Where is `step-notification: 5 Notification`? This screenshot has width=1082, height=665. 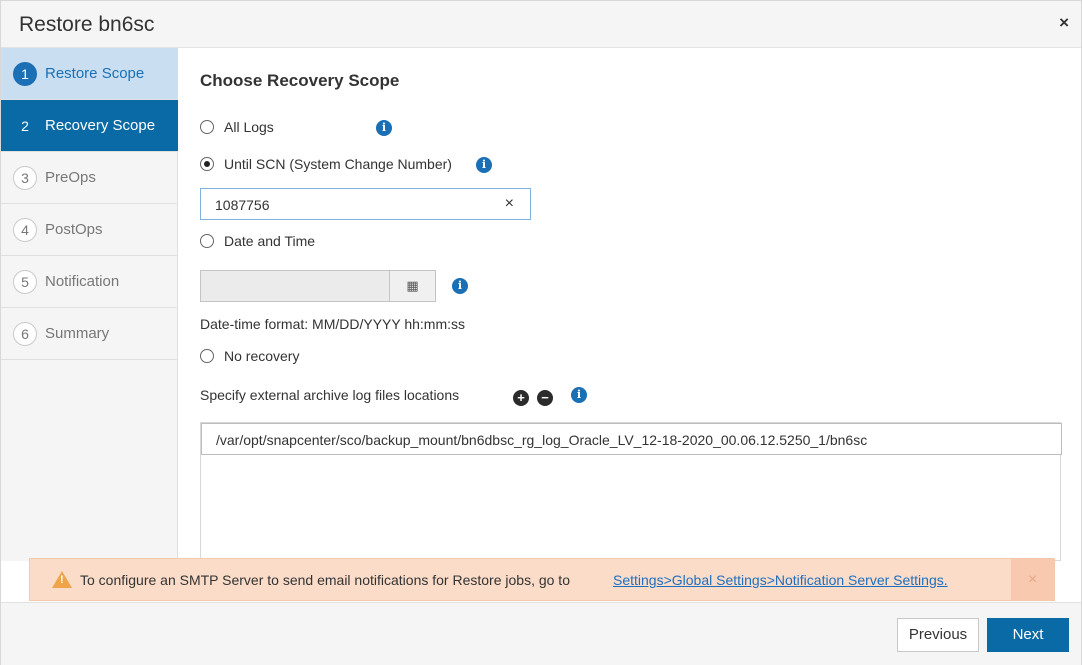
step-notification: 5 Notification is located at coordinates (89, 282).